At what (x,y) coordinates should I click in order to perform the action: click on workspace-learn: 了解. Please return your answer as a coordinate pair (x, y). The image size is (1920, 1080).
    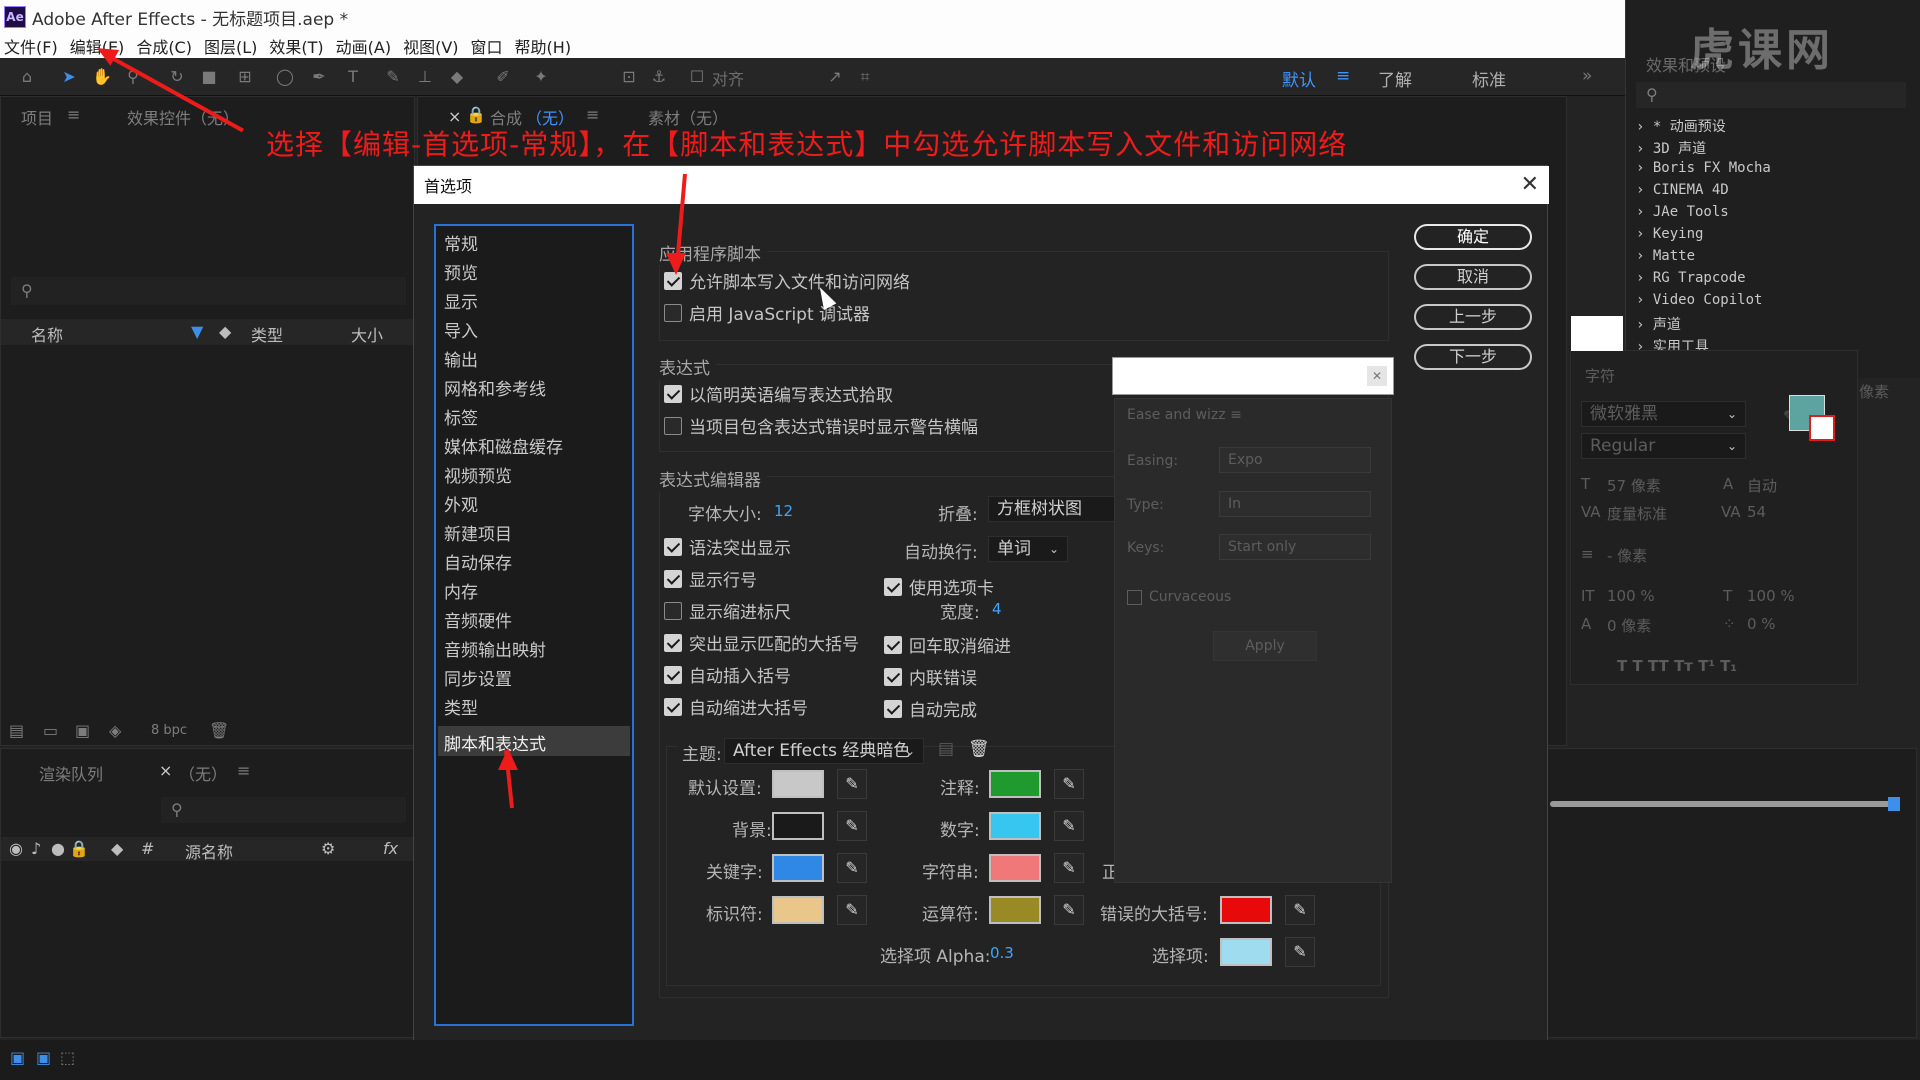
    Looking at the image, I should click on (1395, 78).